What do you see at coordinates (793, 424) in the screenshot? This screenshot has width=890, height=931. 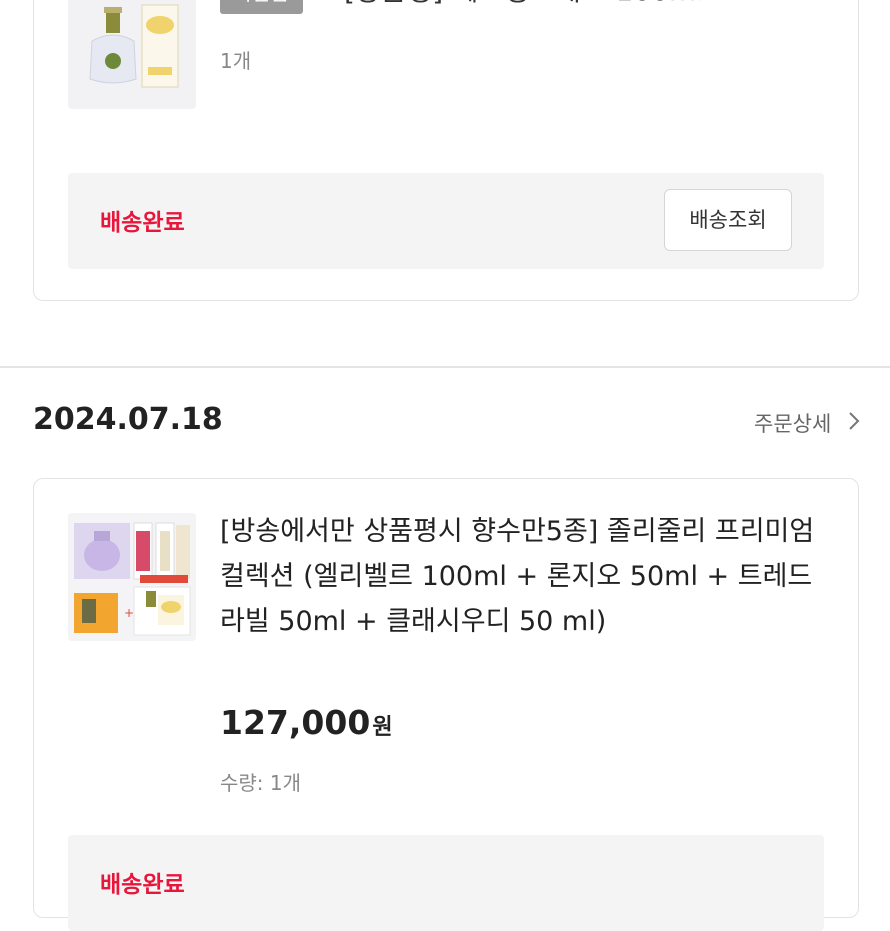 I see `order-detail-label: 주문상세` at bounding box center [793, 424].